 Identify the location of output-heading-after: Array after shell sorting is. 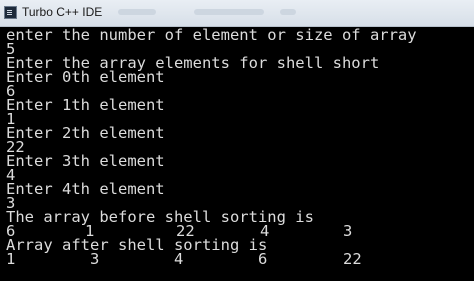
(137, 245).